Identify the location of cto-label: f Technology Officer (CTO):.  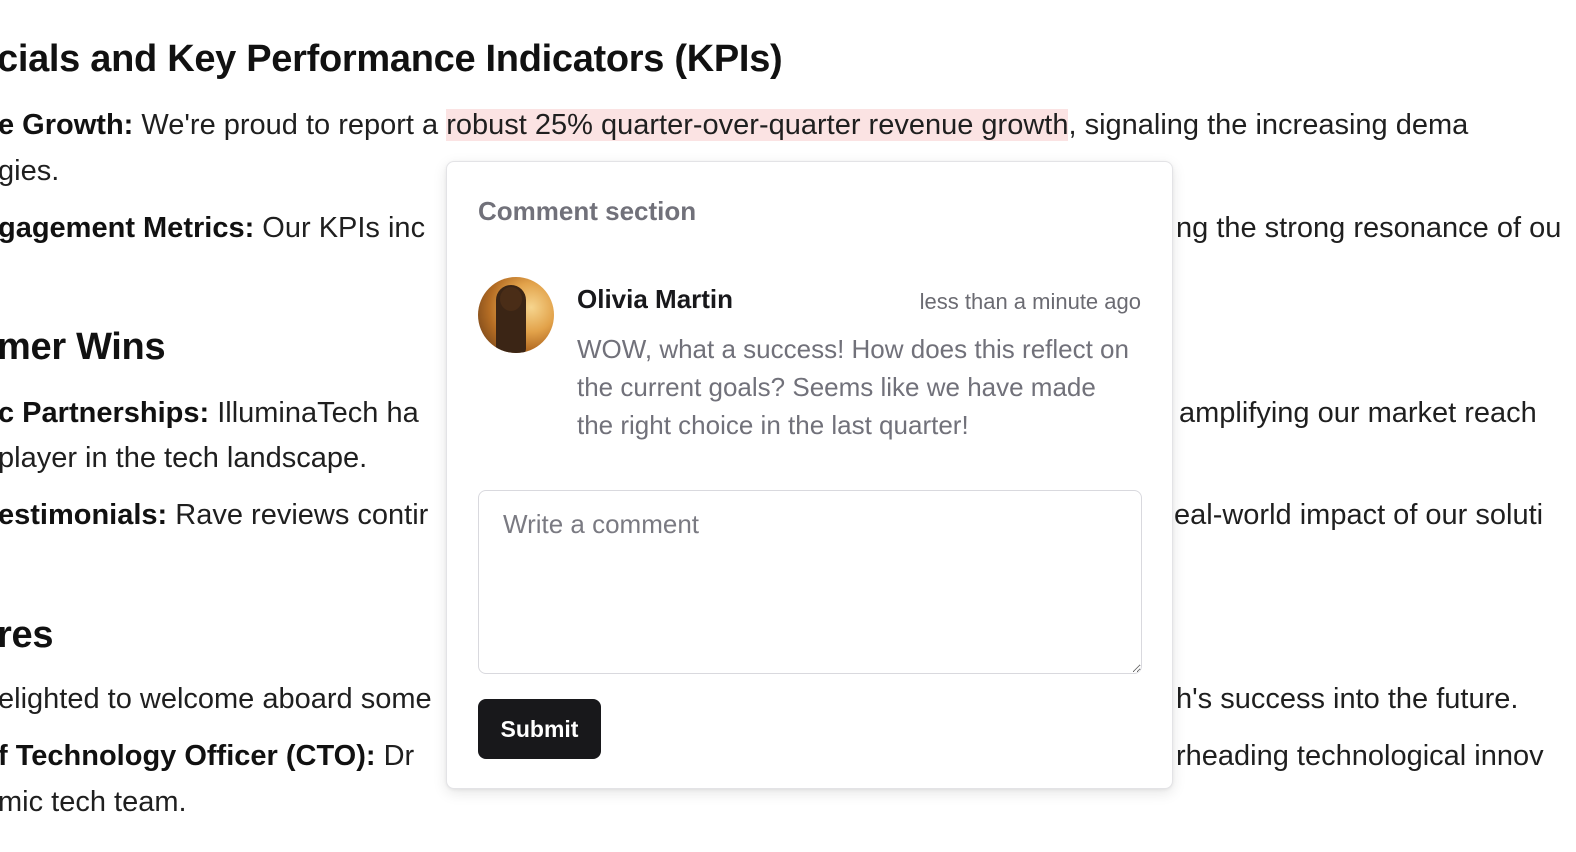
(188, 756).